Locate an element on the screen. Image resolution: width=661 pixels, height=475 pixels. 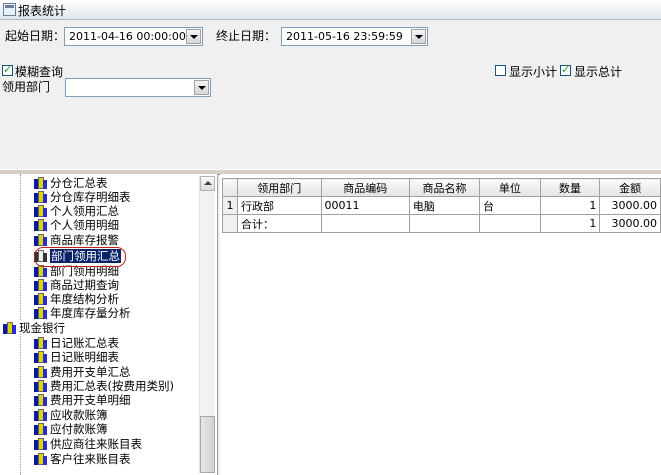
end-date-combo: 2011-05-16 23:59:59 is located at coordinates (354, 36).